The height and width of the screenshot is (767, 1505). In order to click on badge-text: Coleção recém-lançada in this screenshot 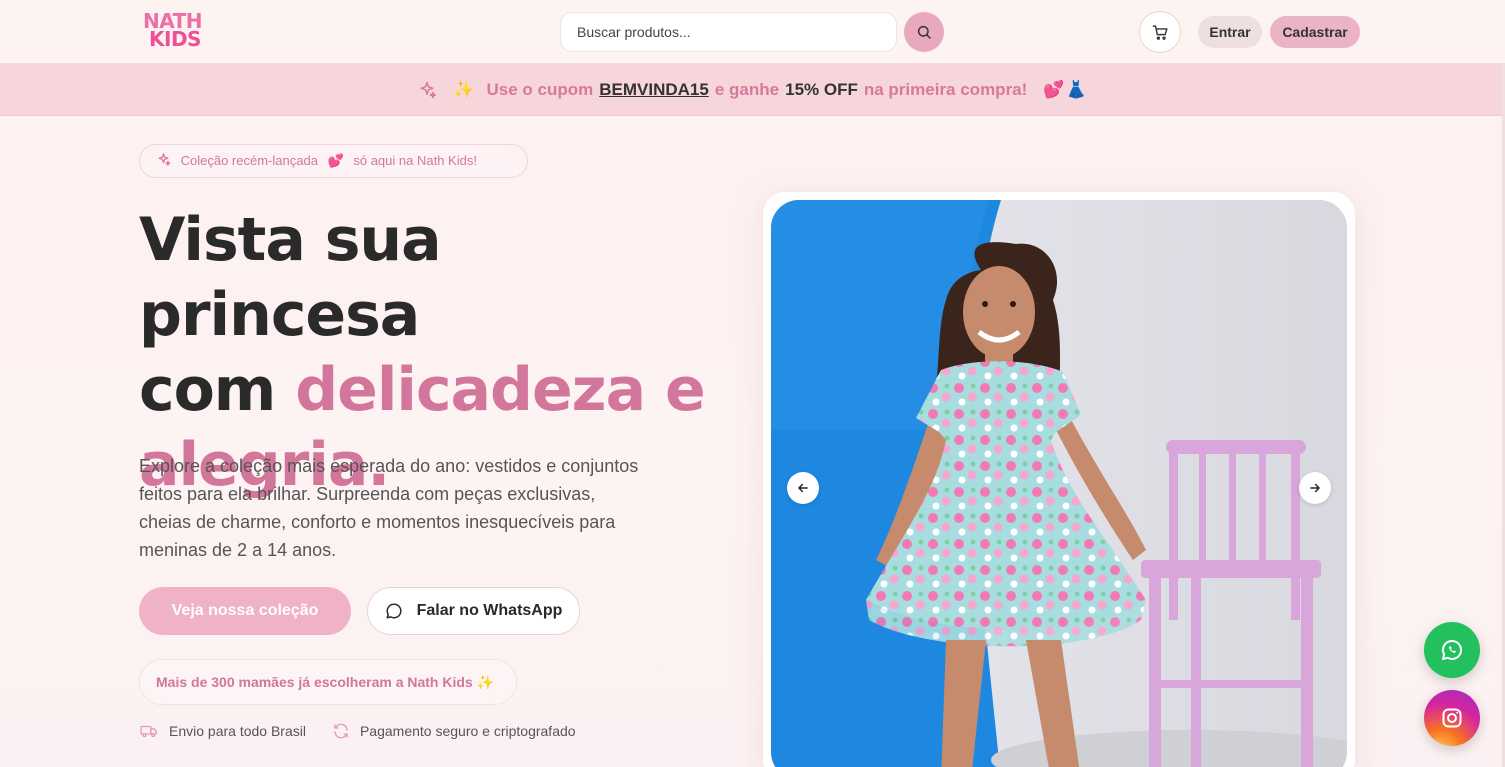, I will do `click(249, 160)`.